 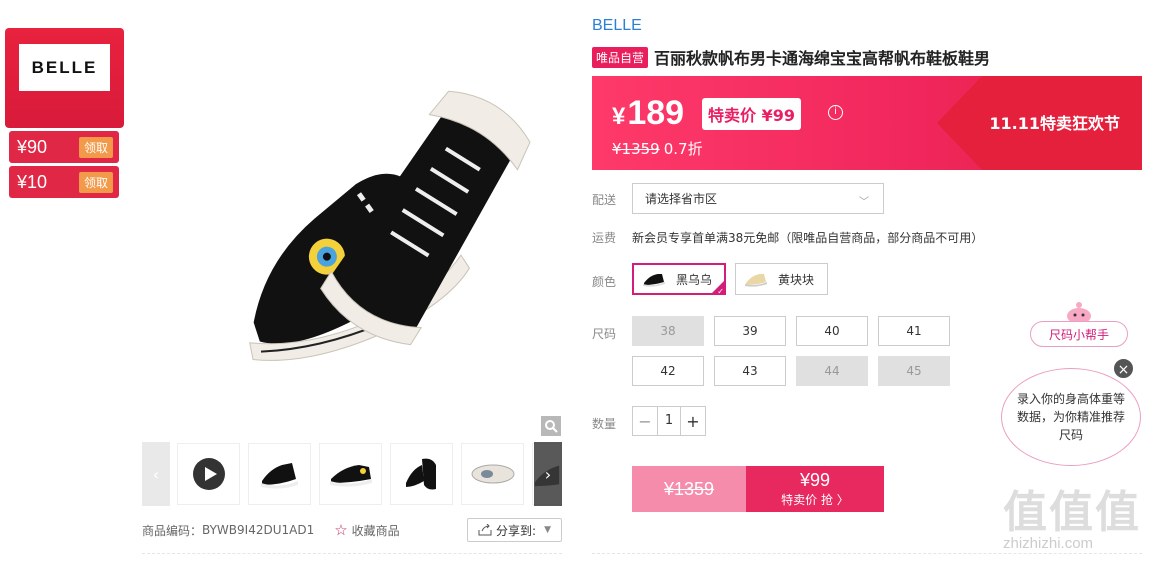 What do you see at coordinates (693, 421) in the screenshot?
I see `quantity-plus-button: +` at bounding box center [693, 421].